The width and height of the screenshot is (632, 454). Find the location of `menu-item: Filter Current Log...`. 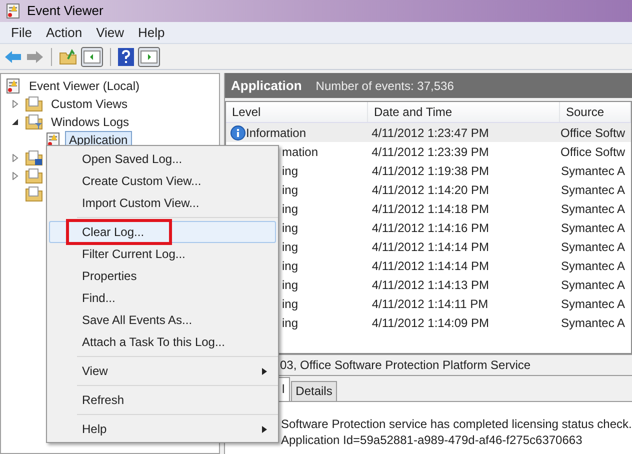

menu-item: Filter Current Log... is located at coordinates (162, 254).